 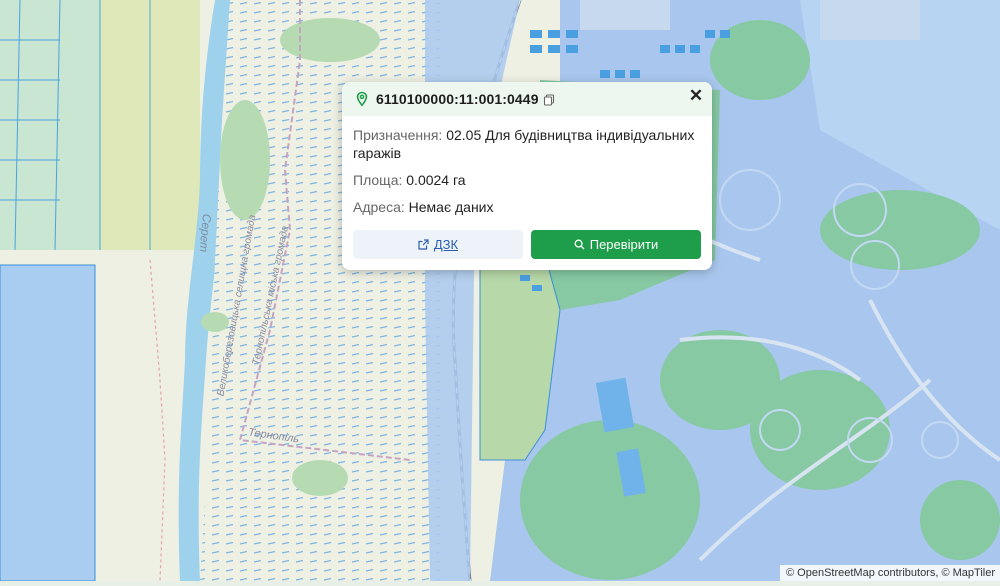 I want to click on copy-icon, so click(x=549, y=99).